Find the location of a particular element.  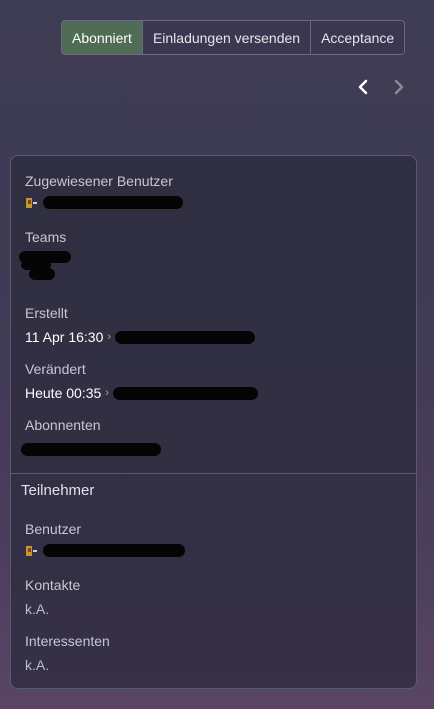

participants-leads-field: Interessenten k.A. is located at coordinates (67, 653).